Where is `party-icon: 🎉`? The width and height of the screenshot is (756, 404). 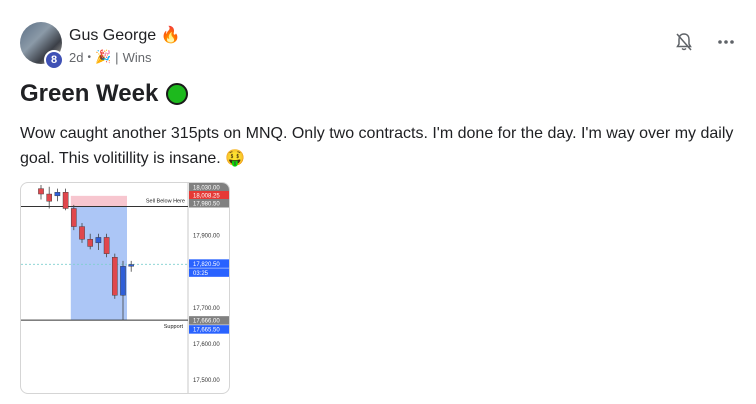 party-icon: 🎉 is located at coordinates (103, 56).